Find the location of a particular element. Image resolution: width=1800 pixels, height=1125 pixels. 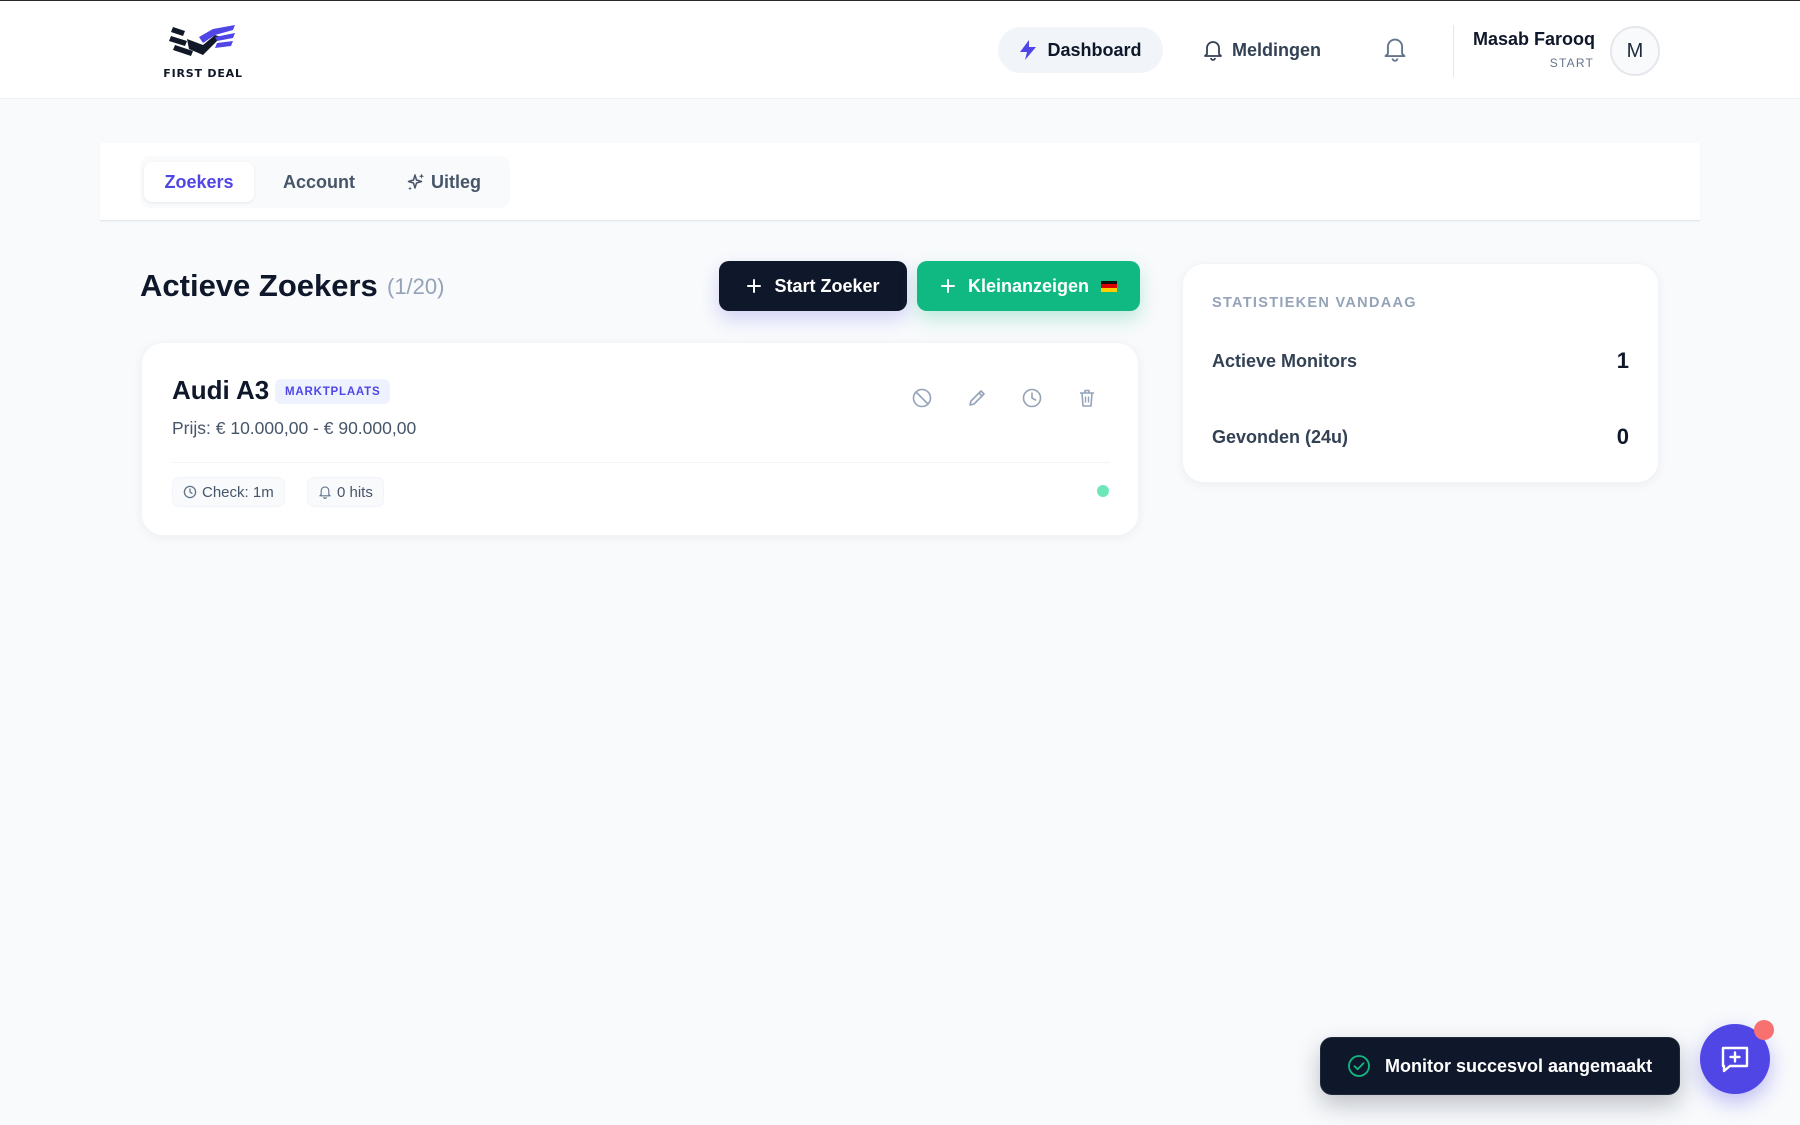

nav-meldingen: Meldingen is located at coordinates (1268, 50).